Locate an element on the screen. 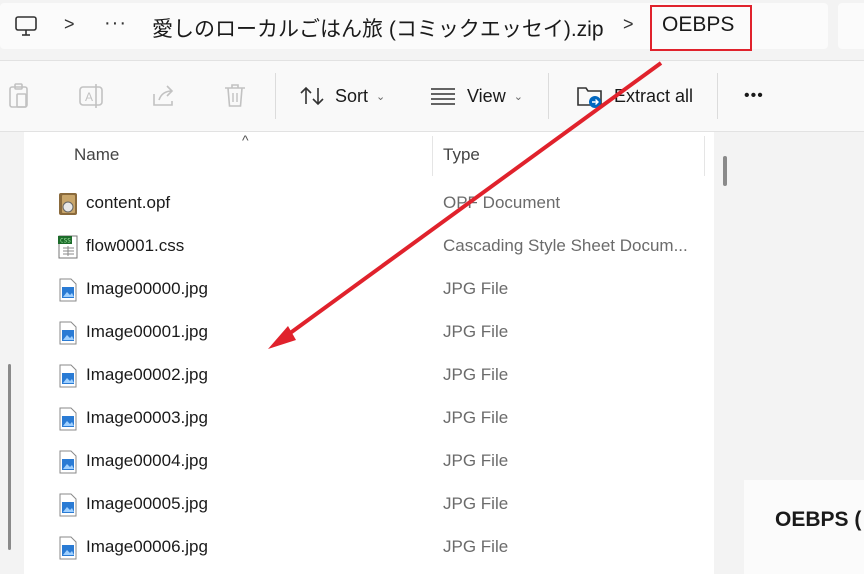  details-title: OEBPS ( is located at coordinates (818, 519).